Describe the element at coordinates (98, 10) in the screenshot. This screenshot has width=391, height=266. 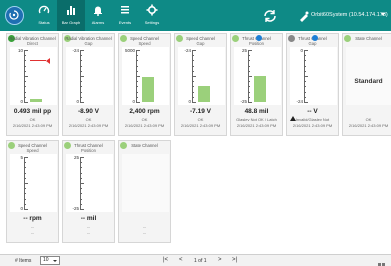
I see `bell-alarm-icon` at that location.